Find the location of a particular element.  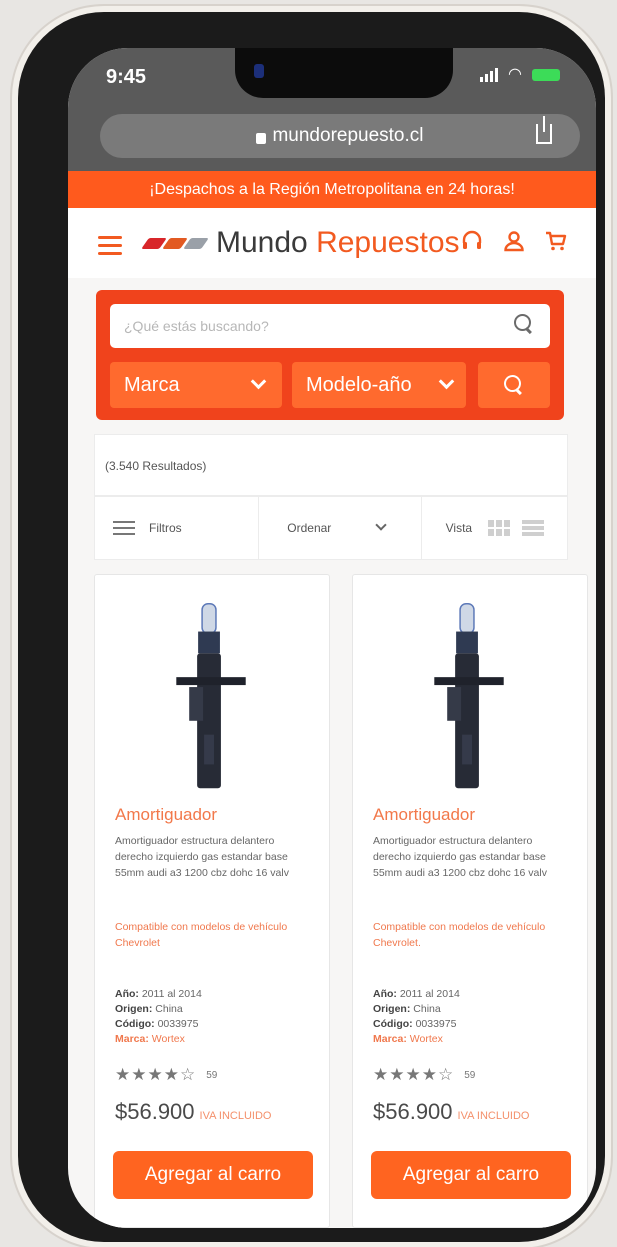

status-time: 9:45 is located at coordinates (126, 77).